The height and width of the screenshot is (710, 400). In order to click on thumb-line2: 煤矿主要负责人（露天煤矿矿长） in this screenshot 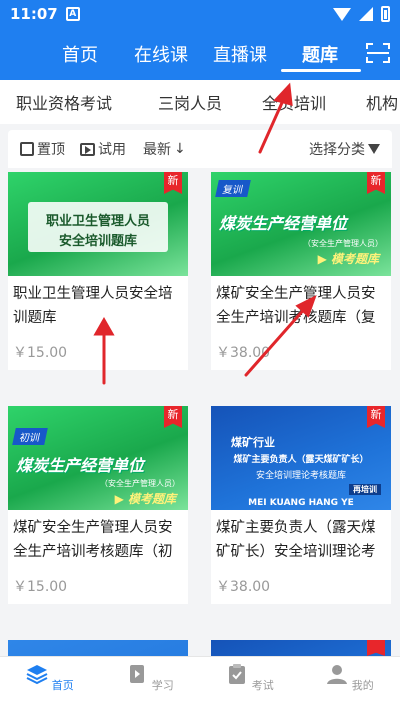, I will do `click(301, 460)`.